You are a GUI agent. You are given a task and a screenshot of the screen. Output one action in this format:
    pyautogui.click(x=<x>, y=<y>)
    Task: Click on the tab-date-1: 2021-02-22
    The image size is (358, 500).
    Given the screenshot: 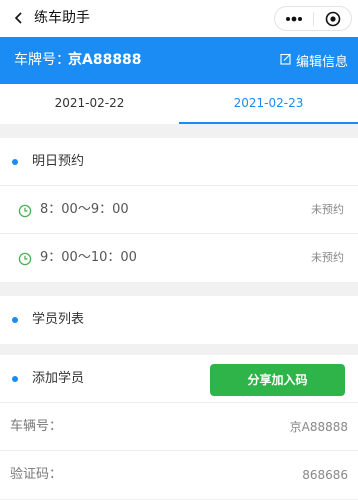 What is the action you would take?
    pyautogui.click(x=89, y=104)
    